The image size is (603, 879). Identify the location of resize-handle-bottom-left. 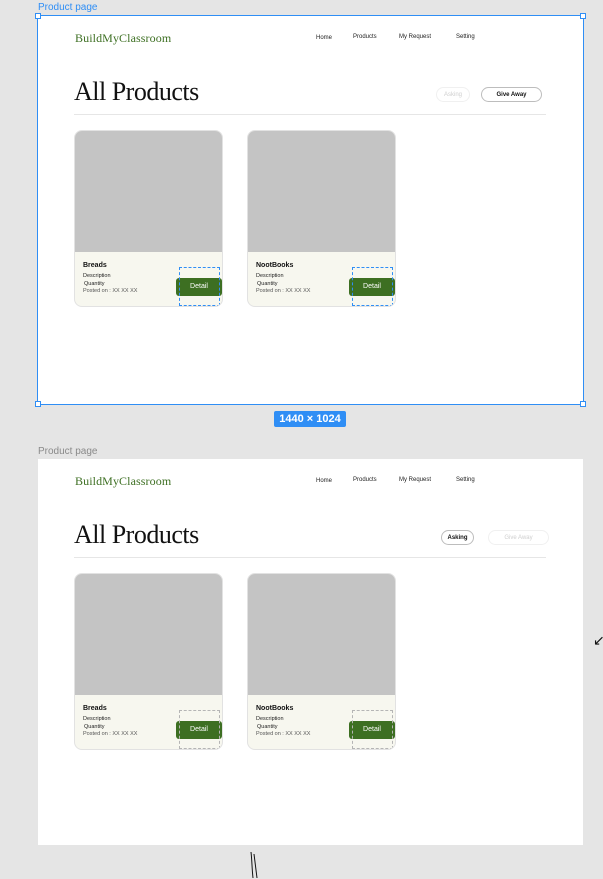
(38, 404).